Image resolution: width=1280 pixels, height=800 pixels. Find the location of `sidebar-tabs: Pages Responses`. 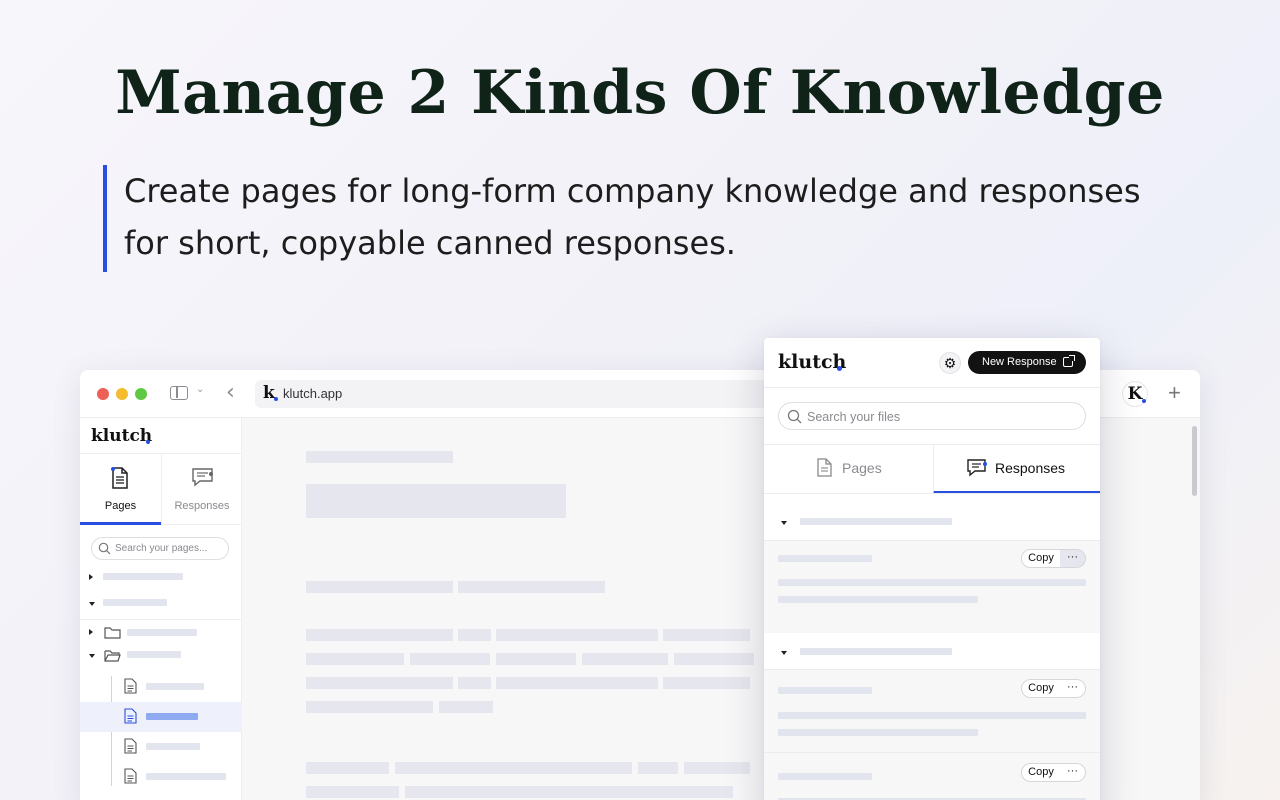

sidebar-tabs: Pages Responses is located at coordinates (161, 489).